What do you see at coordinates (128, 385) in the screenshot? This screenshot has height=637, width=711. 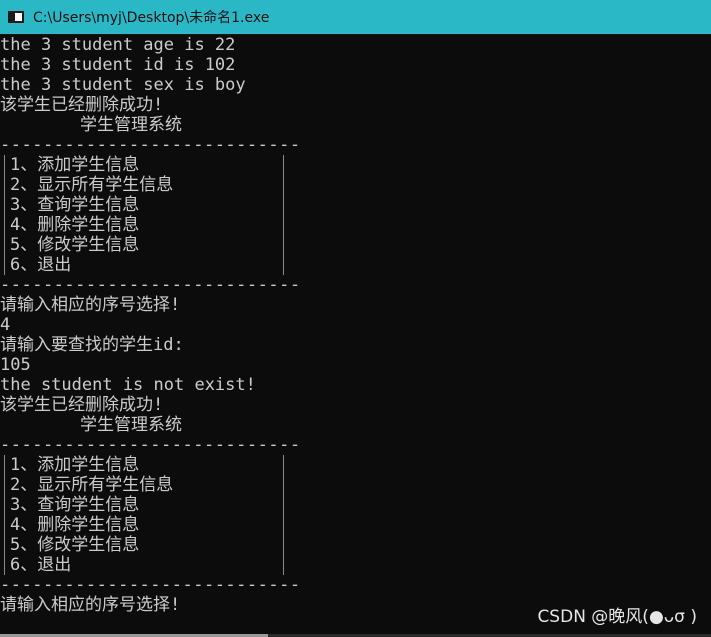 I see `not-exist-message: the student is not exist!` at bounding box center [128, 385].